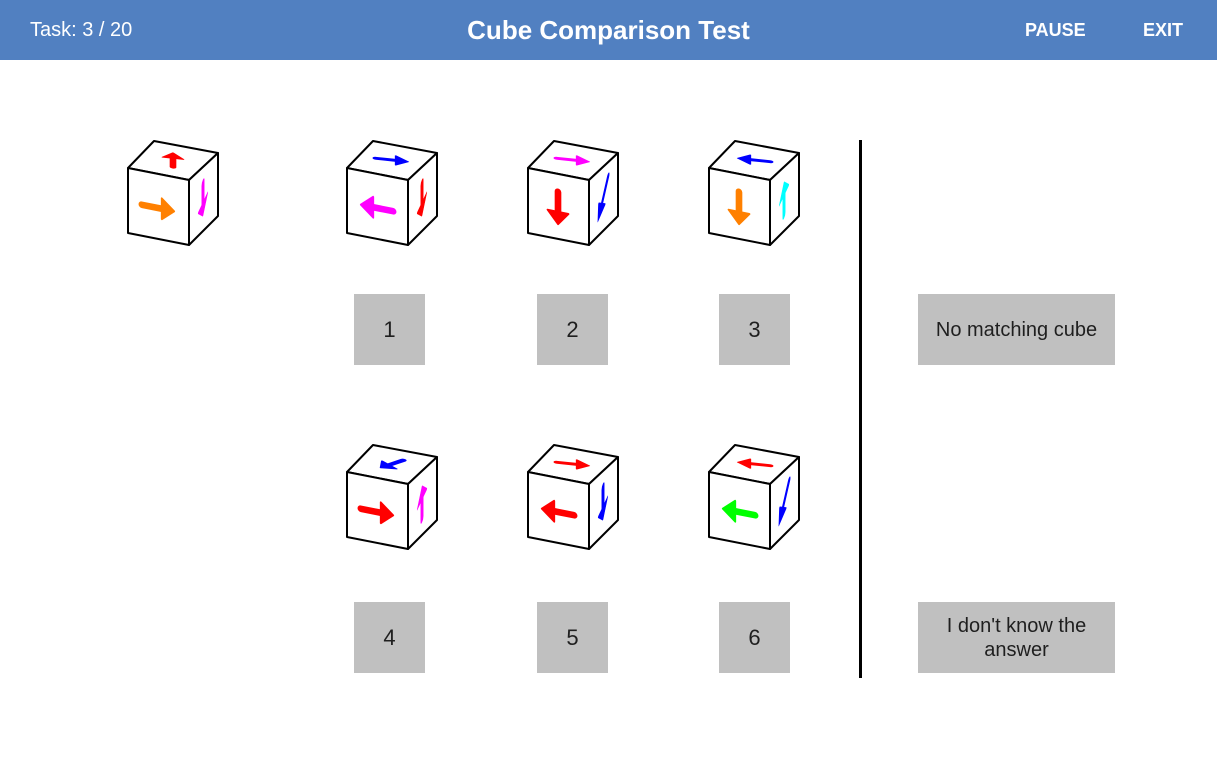 The width and height of the screenshot is (1217, 762). Describe the element at coordinates (572, 329) in the screenshot. I see `answer-button-2: 2` at that location.